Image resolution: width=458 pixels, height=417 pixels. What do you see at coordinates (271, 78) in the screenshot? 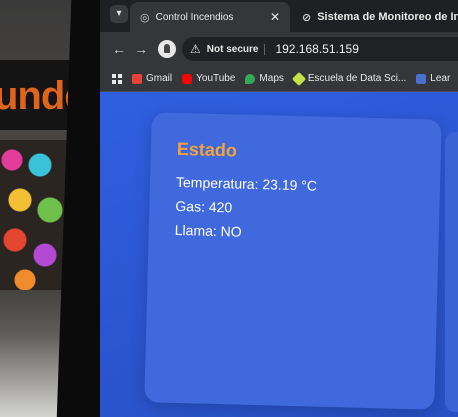
I see `bookmark-label: Maps` at bounding box center [271, 78].